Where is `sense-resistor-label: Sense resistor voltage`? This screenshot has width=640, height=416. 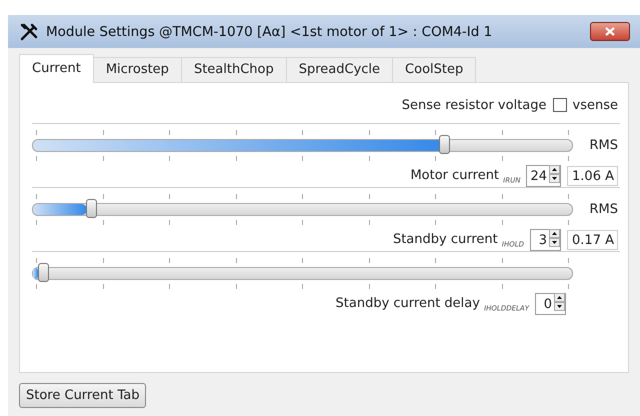
sense-resistor-label: Sense resistor voltage is located at coordinates (474, 105).